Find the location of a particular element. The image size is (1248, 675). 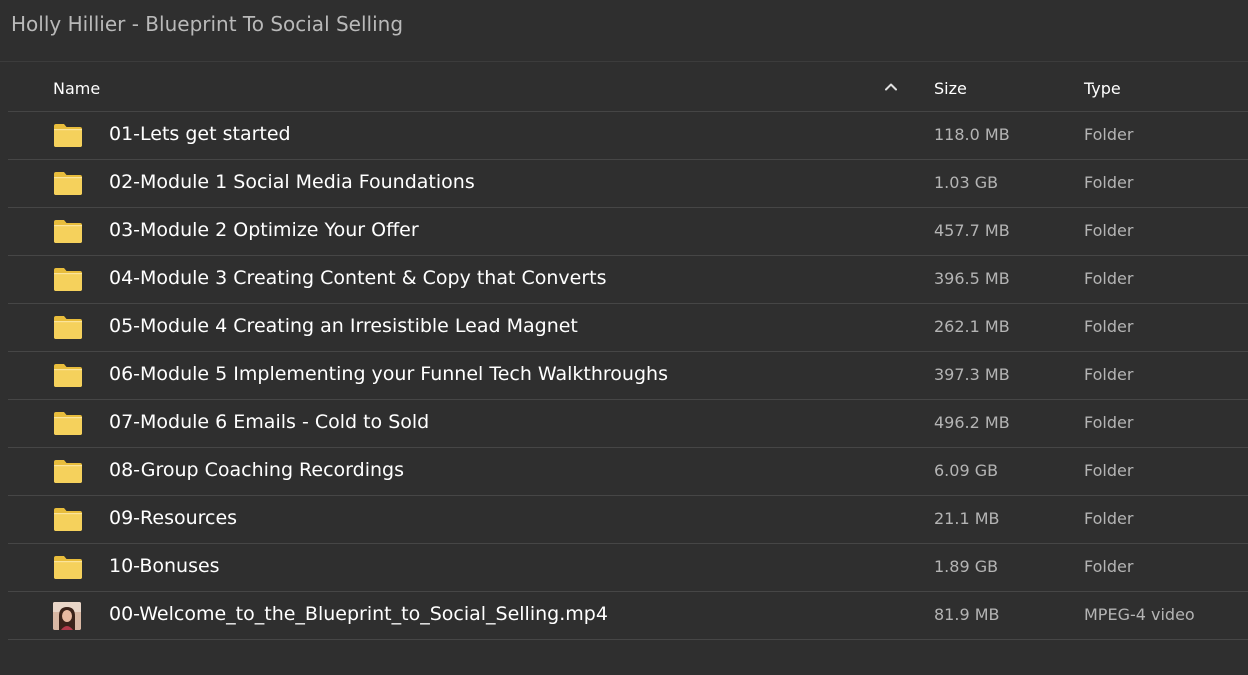

column-header-row: Name Size Type is located at coordinates (628, 88).